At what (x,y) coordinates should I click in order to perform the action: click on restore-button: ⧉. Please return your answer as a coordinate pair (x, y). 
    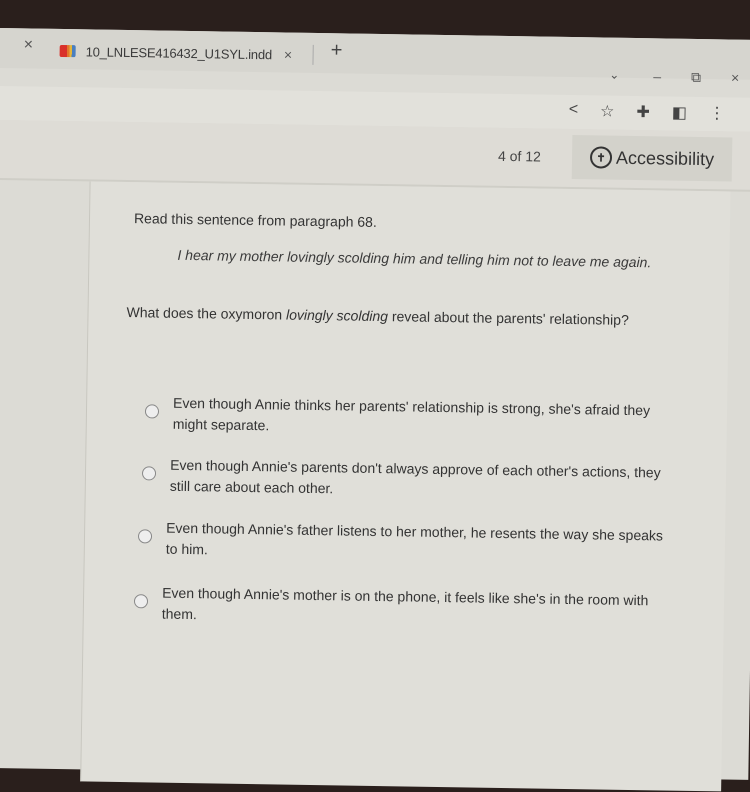
    Looking at the image, I should click on (696, 77).